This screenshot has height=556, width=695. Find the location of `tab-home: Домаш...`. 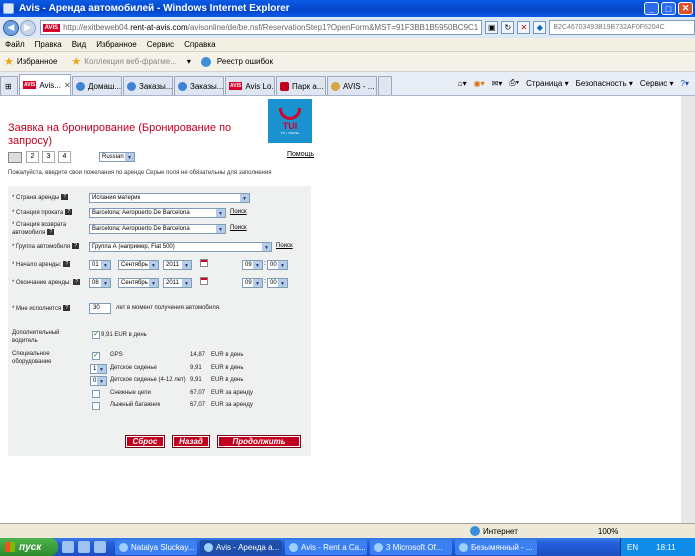

tab-home: Домаш... is located at coordinates (97, 85).